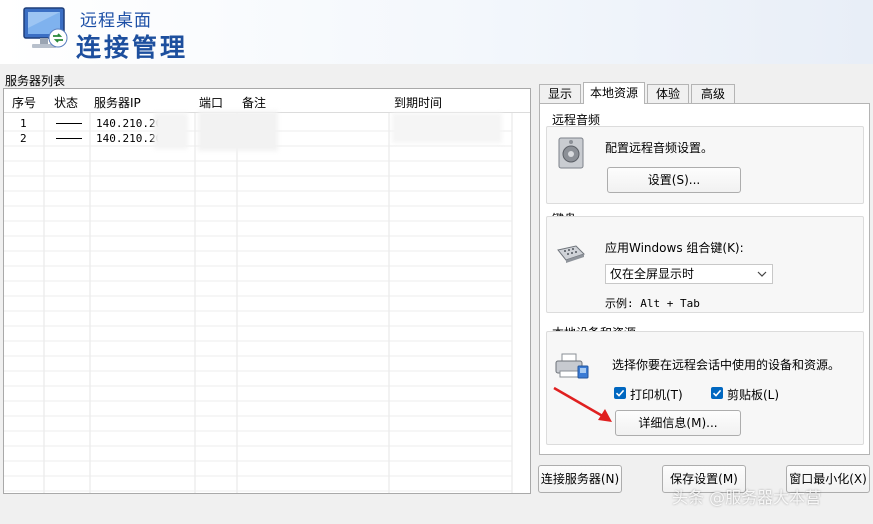 This screenshot has width=873, height=524. I want to click on speaker-icon, so click(571, 153).